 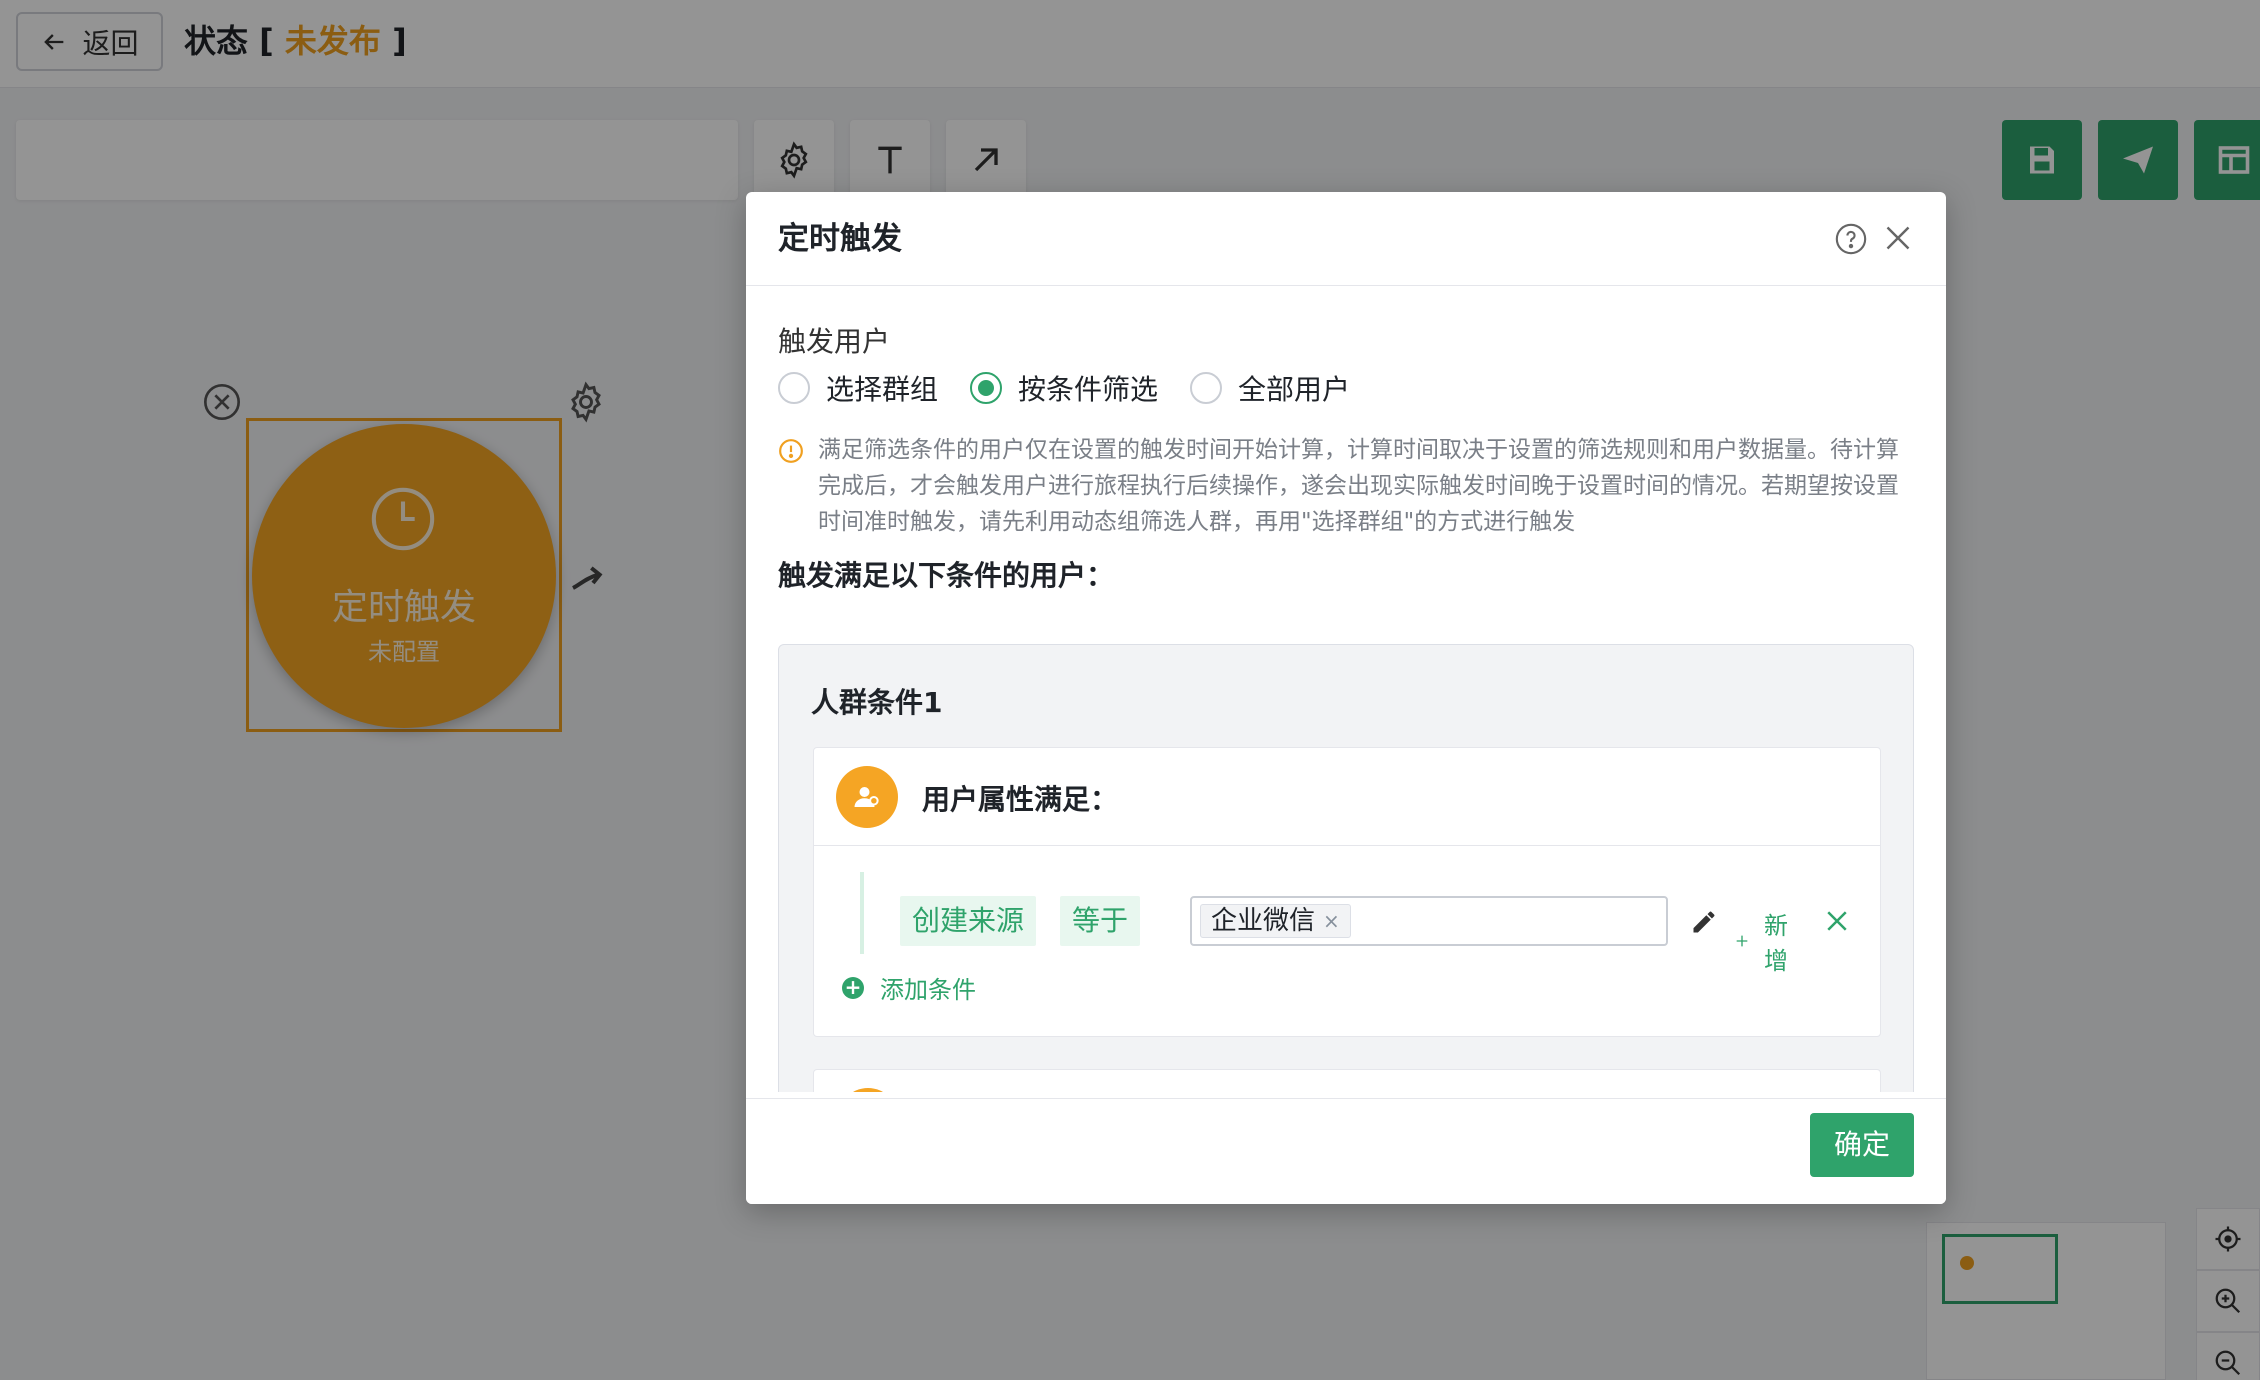 I want to click on dialog-title: 定时触发, so click(x=840, y=239).